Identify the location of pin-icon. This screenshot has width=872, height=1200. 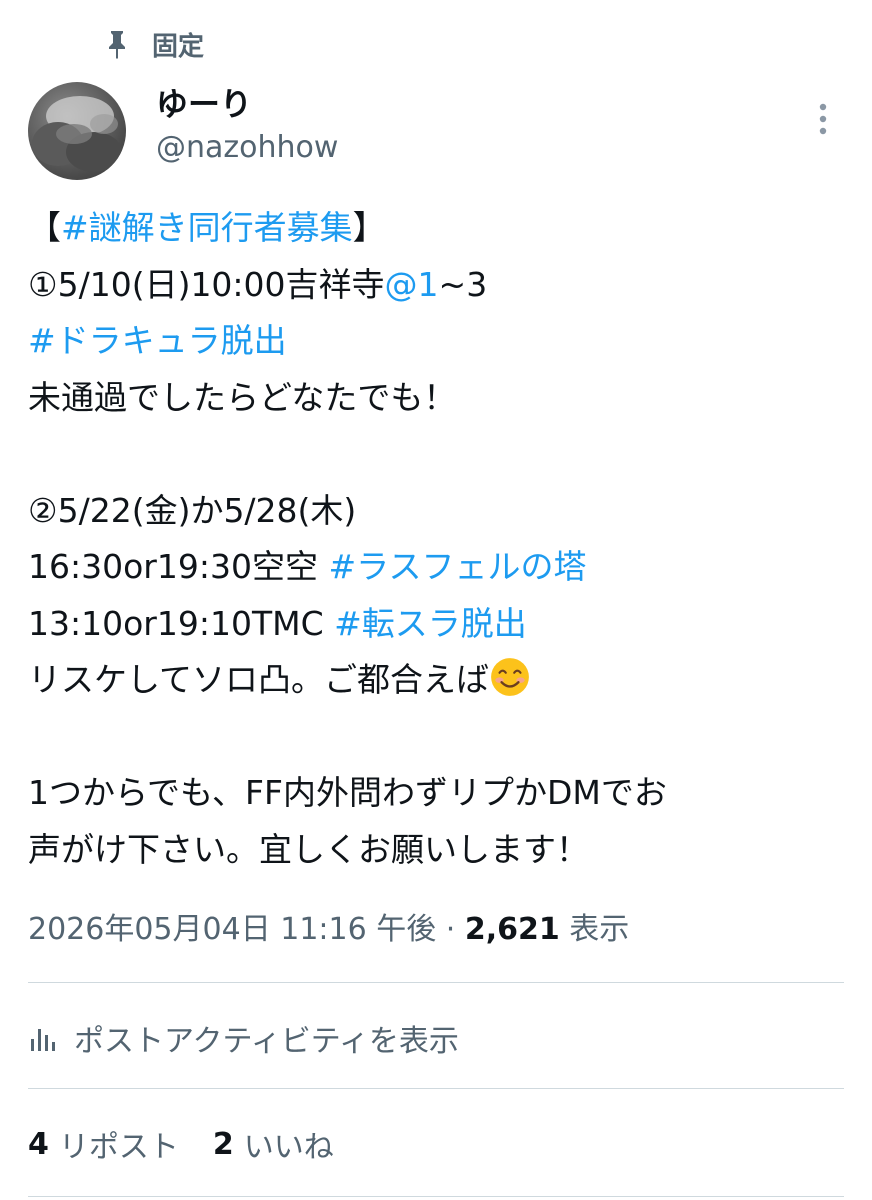
(117, 45).